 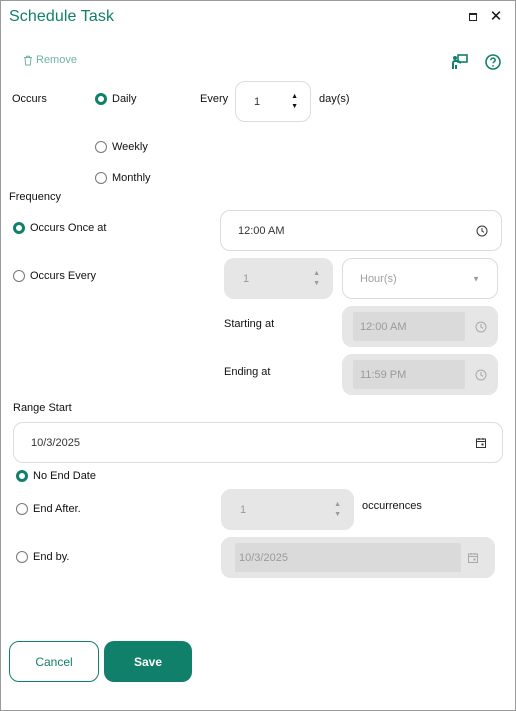 I want to click on remove-label: Remove, so click(x=56, y=60).